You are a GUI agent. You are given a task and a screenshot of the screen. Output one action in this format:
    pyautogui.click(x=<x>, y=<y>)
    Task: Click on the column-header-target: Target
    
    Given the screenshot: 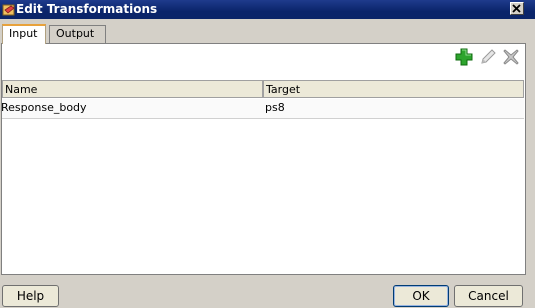 What is the action you would take?
    pyautogui.click(x=393, y=89)
    